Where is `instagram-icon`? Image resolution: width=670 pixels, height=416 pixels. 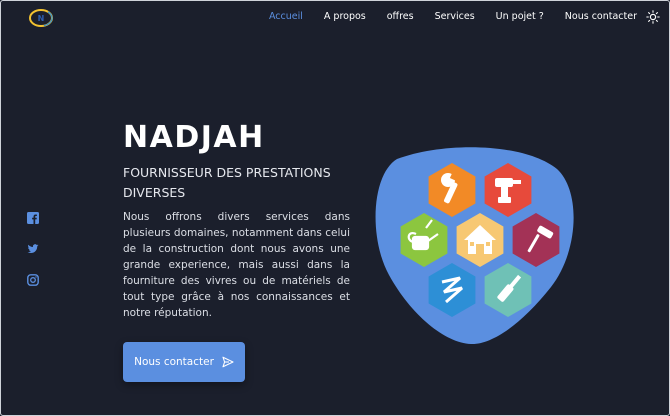
instagram-icon is located at coordinates (33, 280).